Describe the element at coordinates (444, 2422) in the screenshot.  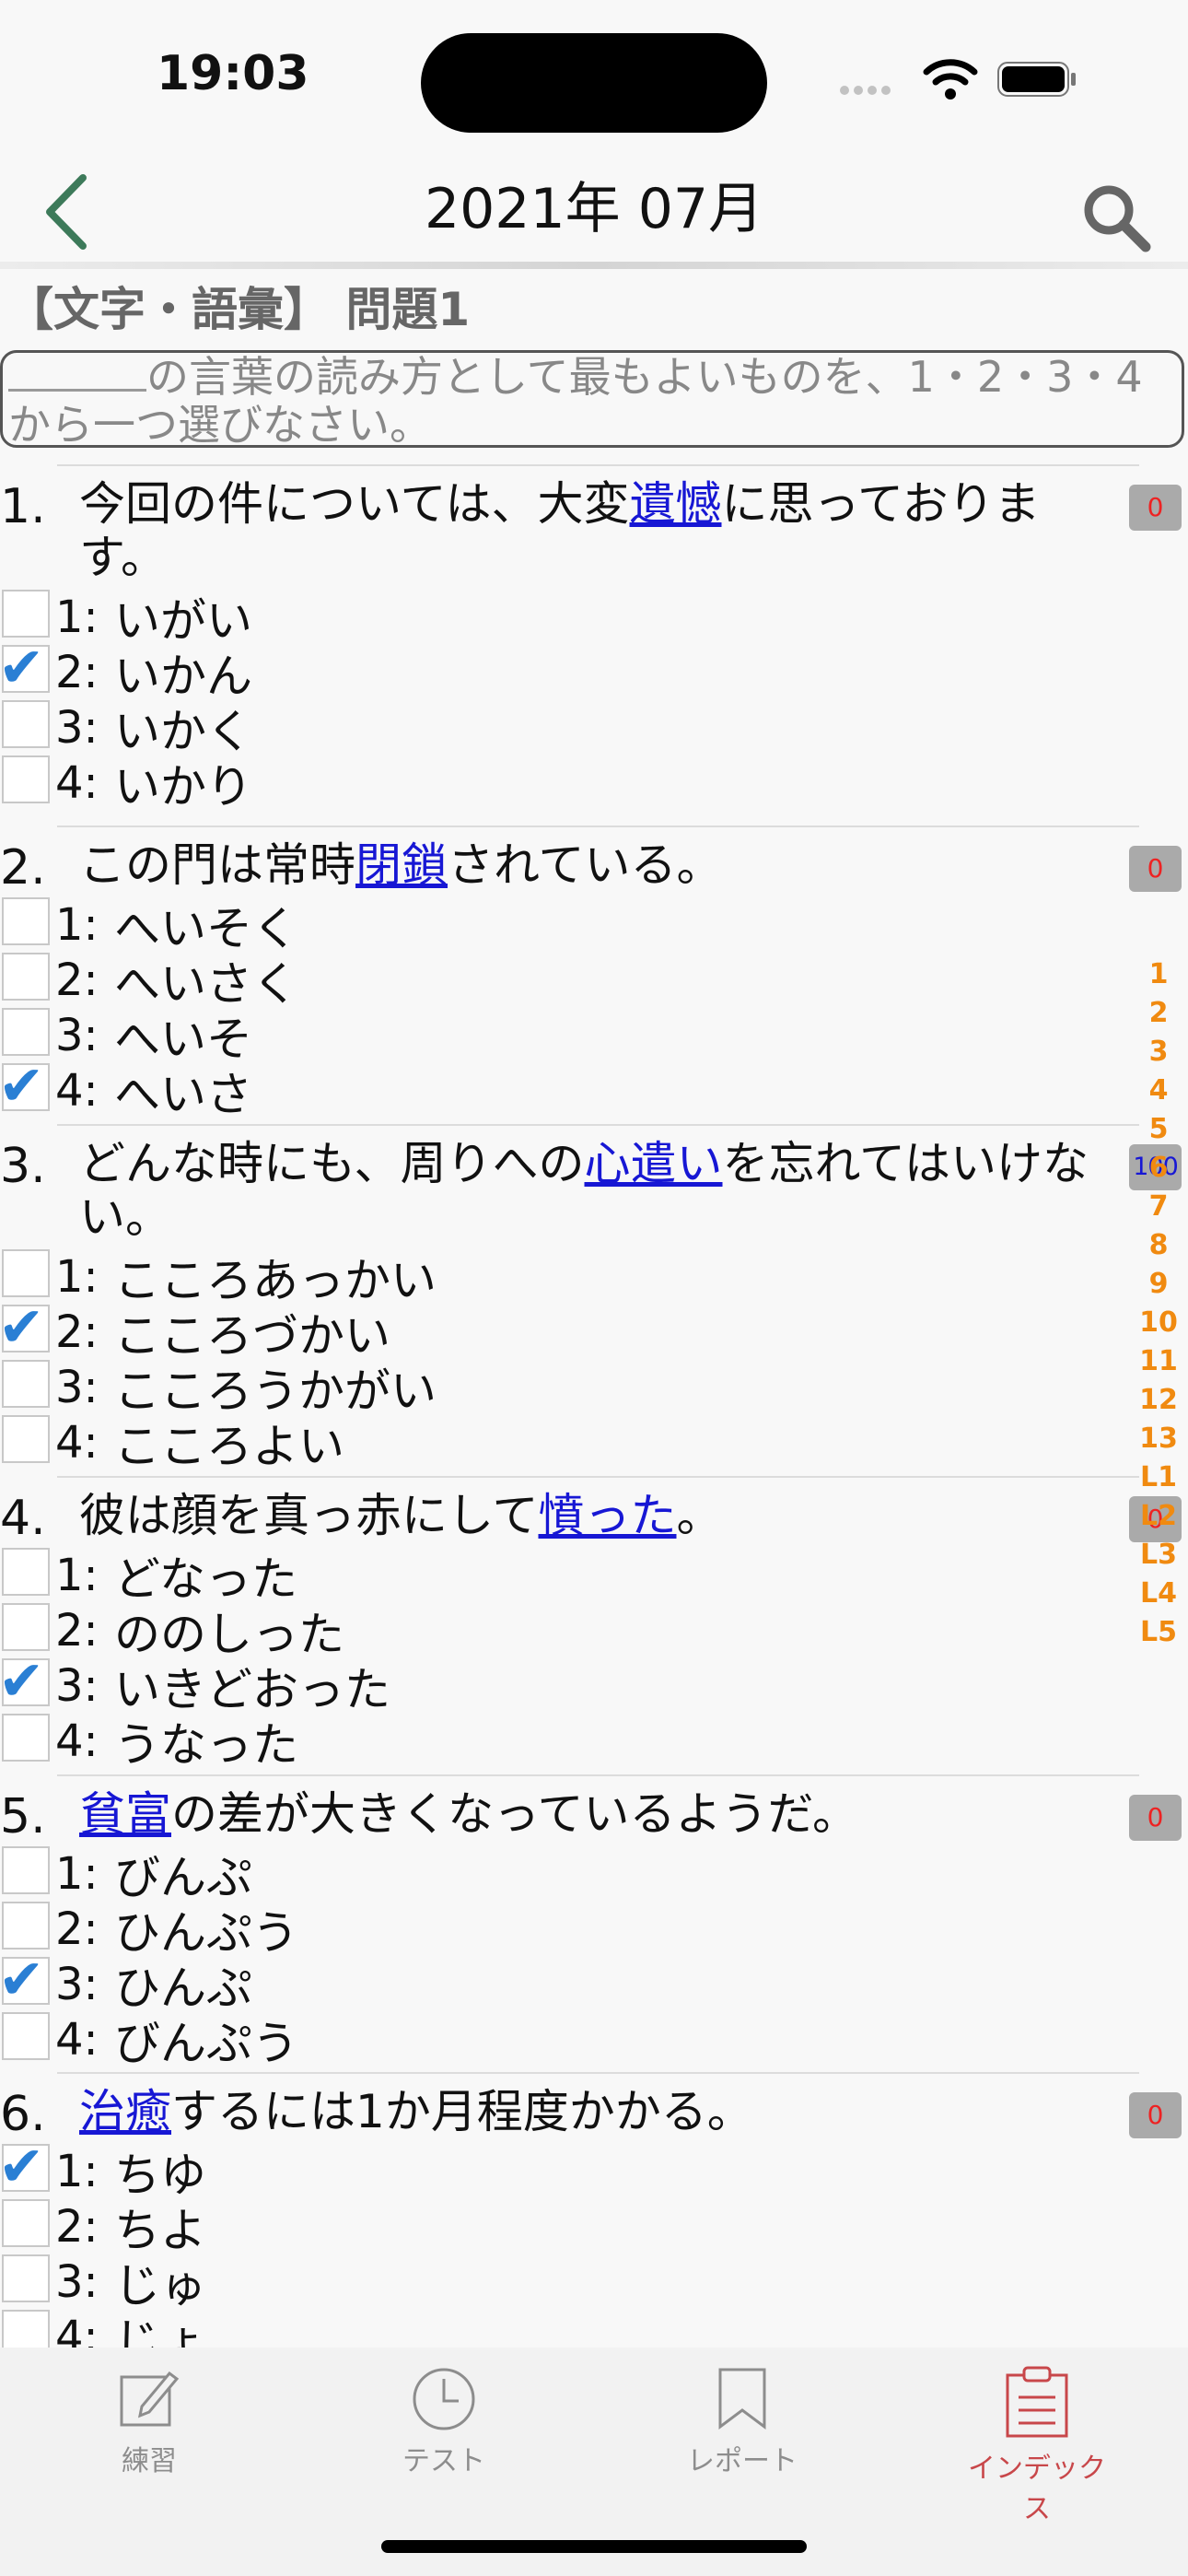
I see `tab-item: テスト` at that location.